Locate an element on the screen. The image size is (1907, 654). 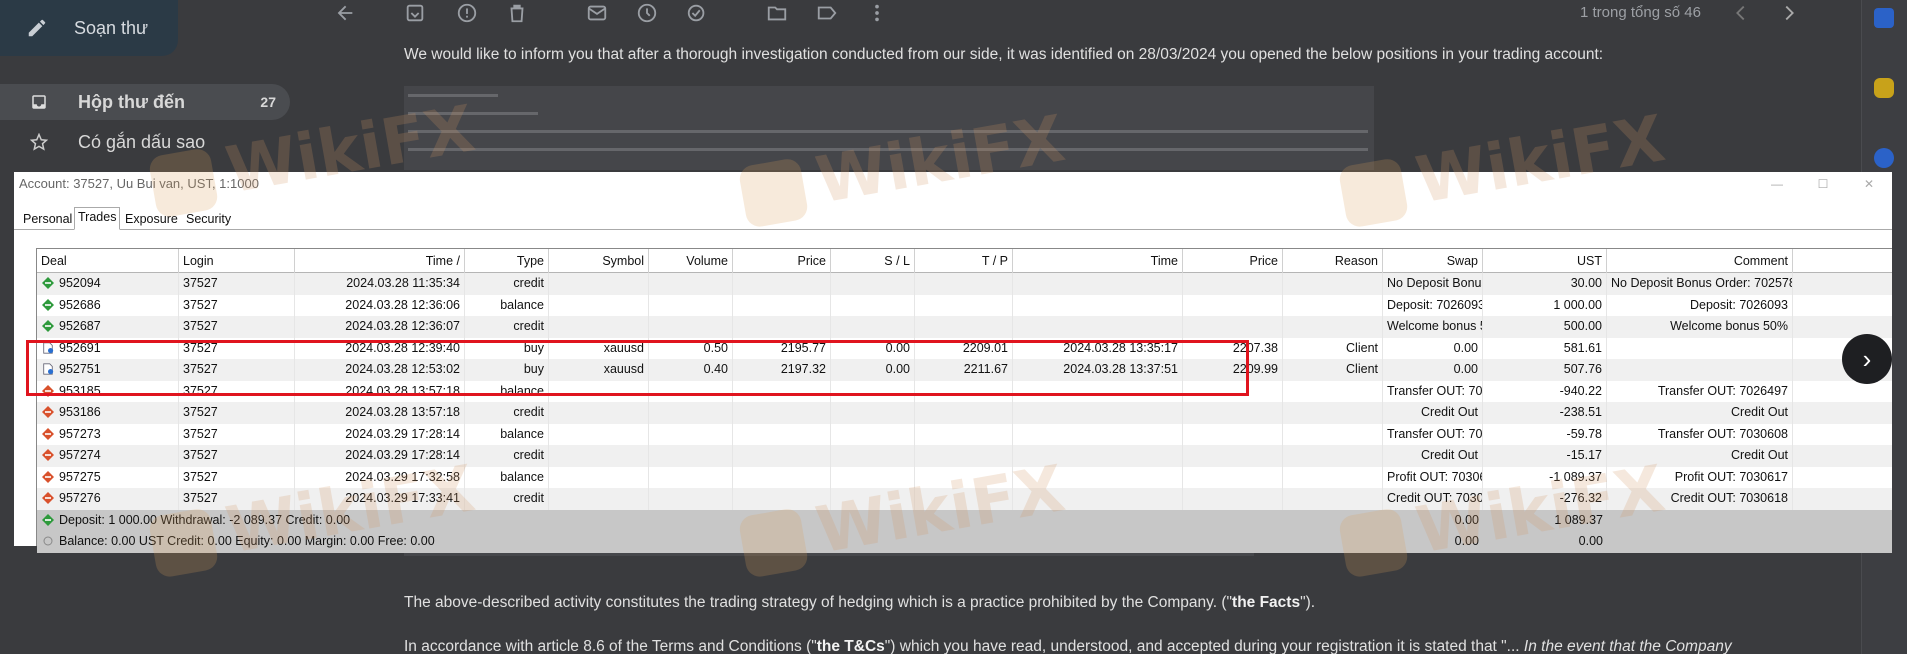
cell-deal: 952687 is located at coordinates (108, 327).